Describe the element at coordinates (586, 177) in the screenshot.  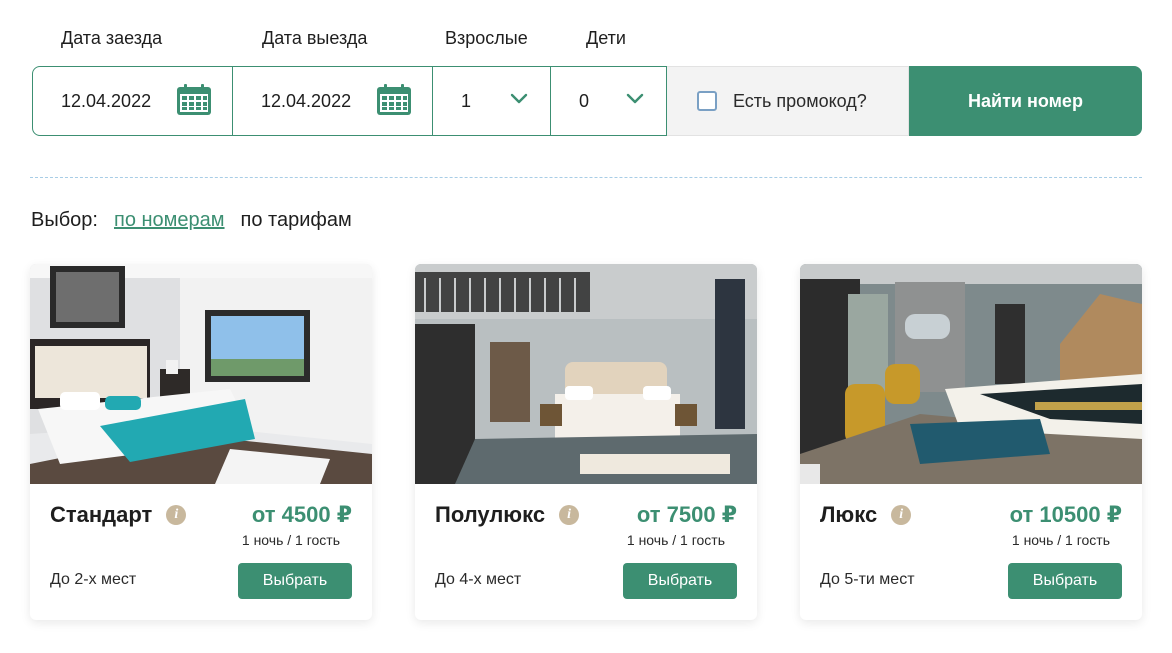
I see `divider` at that location.